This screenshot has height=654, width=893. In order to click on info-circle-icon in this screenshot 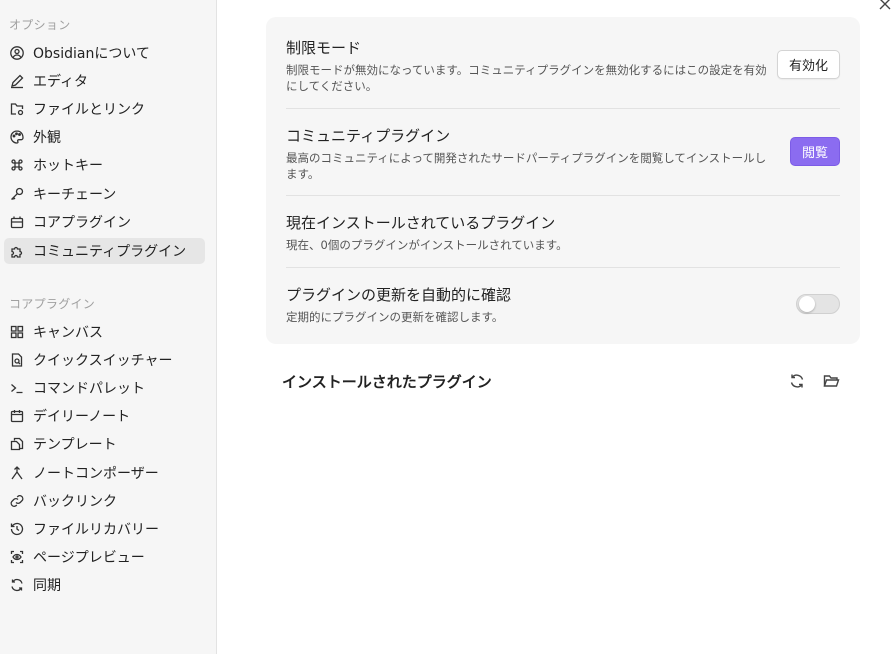, I will do `click(17, 53)`.